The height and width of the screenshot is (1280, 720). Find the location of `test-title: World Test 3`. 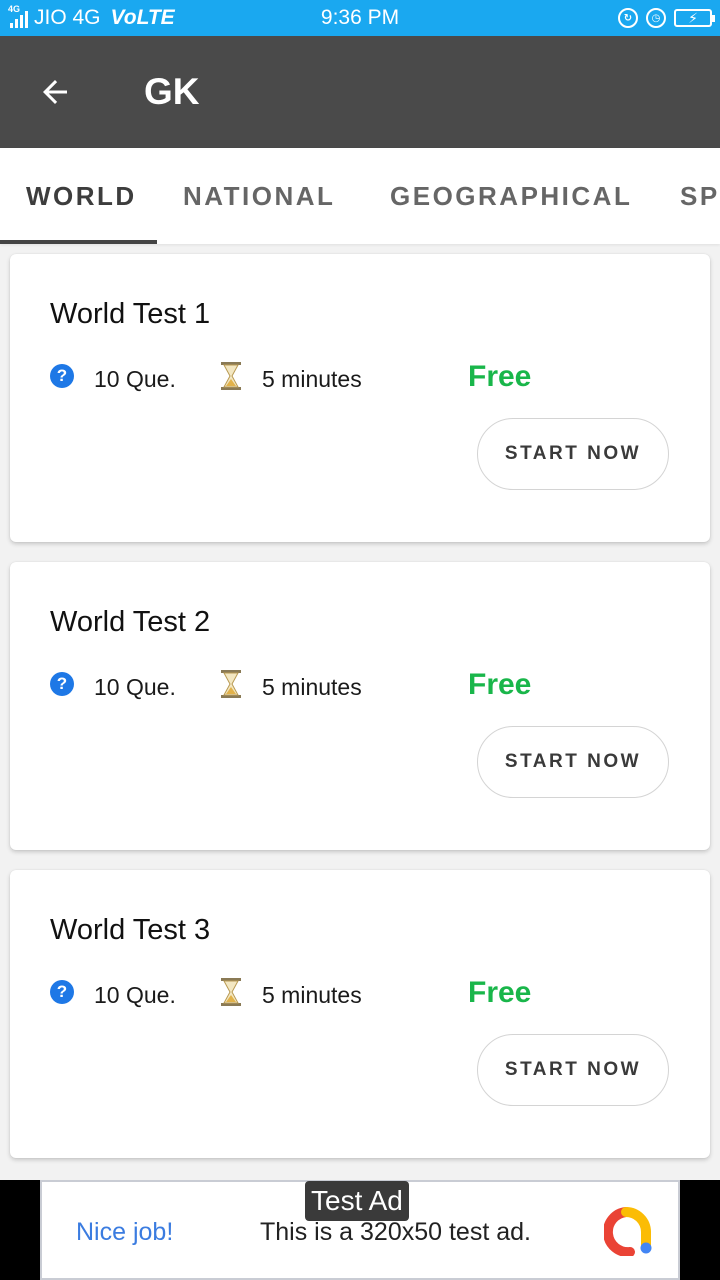

test-title: World Test 3 is located at coordinates (130, 930).